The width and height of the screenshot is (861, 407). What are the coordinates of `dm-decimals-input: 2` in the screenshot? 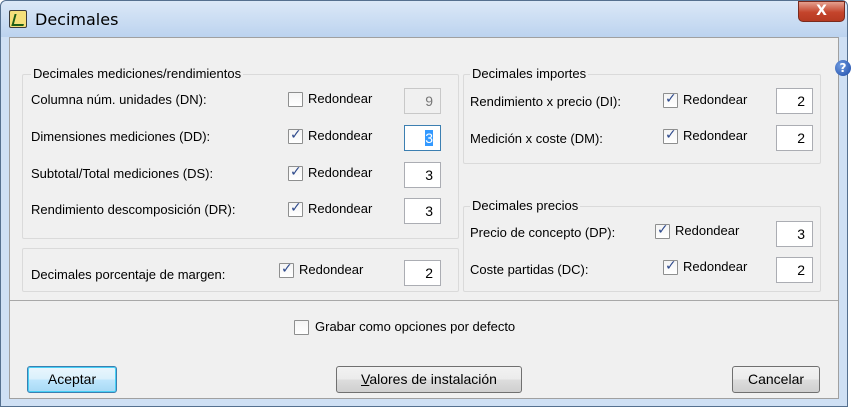 It's located at (794, 138).